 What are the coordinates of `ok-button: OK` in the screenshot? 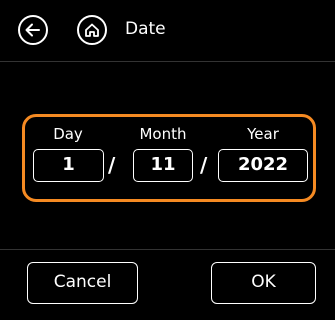 It's located at (263, 283).